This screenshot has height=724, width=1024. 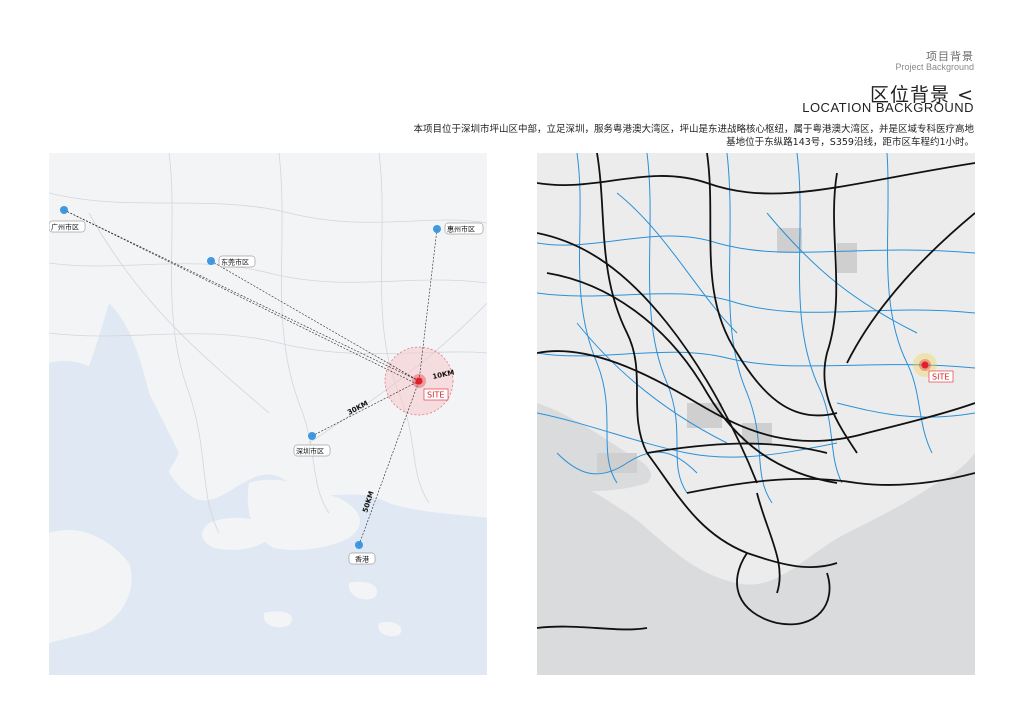 I want to click on city-marker-shenzhen: 深圳市区, so click(x=312, y=444).